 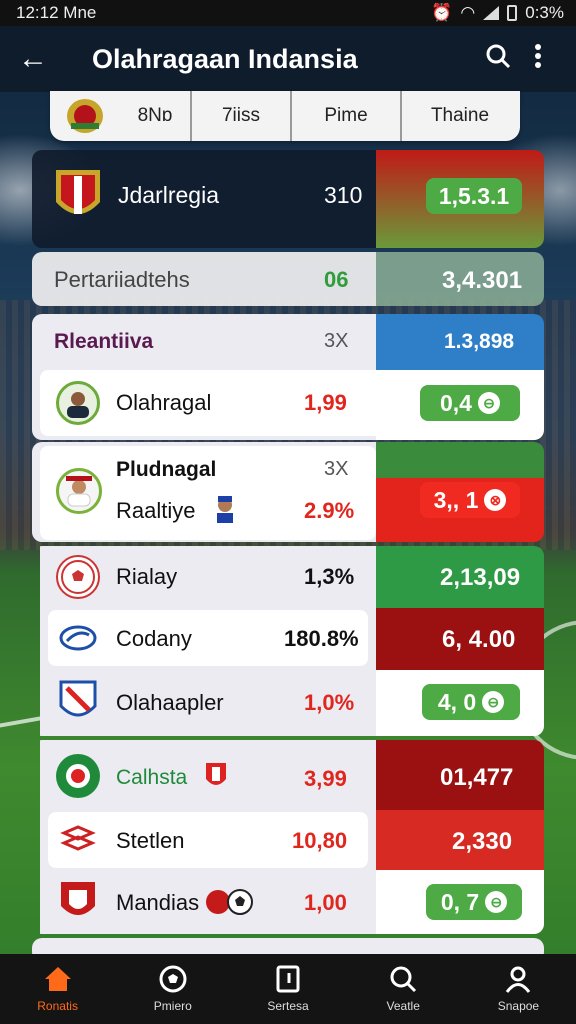 I want to click on list-item: Mandias 1,00, so click(x=208, y=903).